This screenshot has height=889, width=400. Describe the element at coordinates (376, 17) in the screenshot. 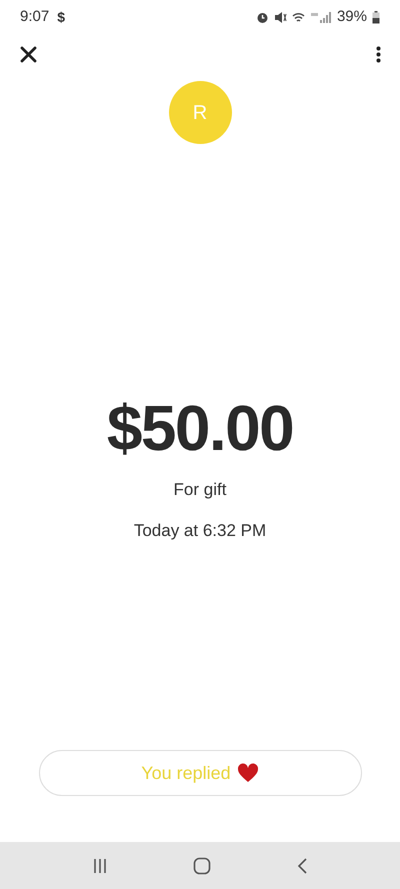

I see `battery-icon` at that location.